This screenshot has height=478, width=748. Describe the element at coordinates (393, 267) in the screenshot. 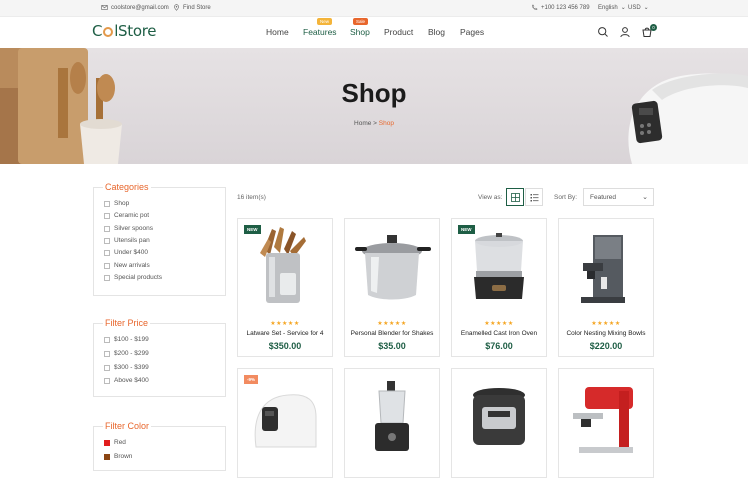

I see `pressure-cooker-image` at that location.